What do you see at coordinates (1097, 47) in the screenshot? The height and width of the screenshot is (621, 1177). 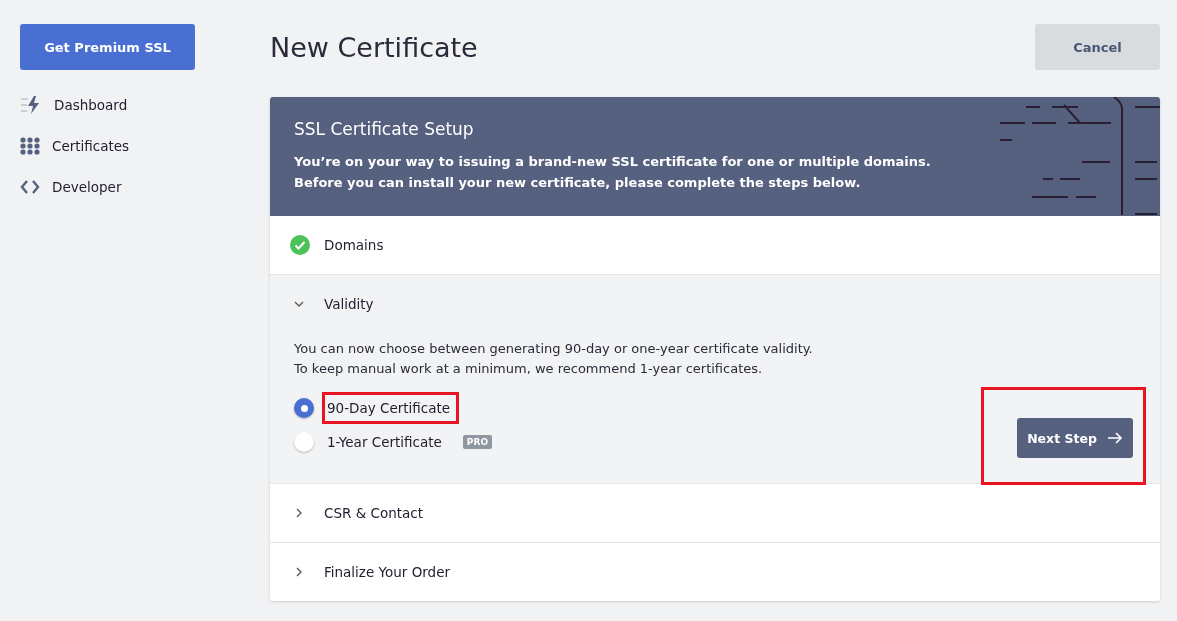 I see `cancel-button: Cancel` at bounding box center [1097, 47].